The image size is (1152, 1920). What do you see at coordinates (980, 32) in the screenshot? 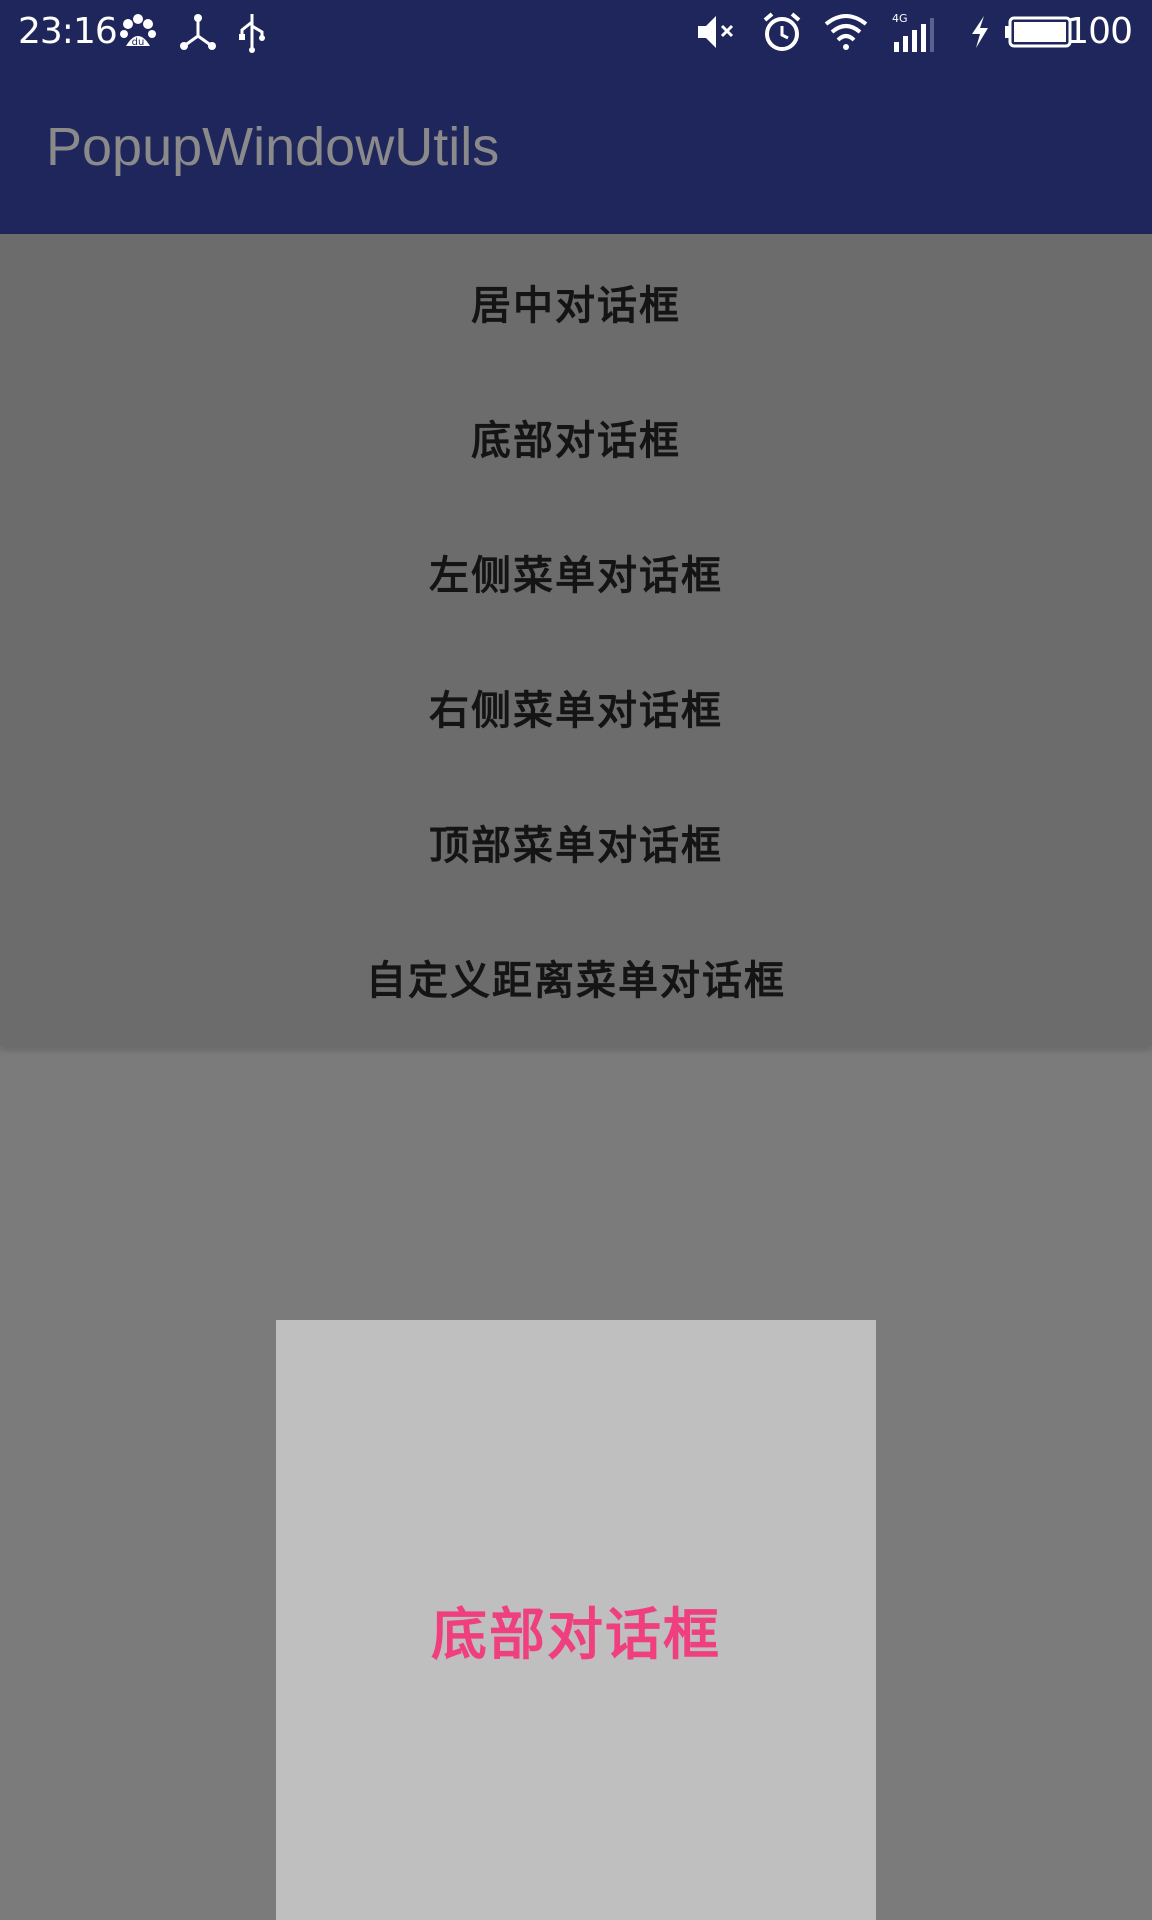
I see `charging-icon` at bounding box center [980, 32].